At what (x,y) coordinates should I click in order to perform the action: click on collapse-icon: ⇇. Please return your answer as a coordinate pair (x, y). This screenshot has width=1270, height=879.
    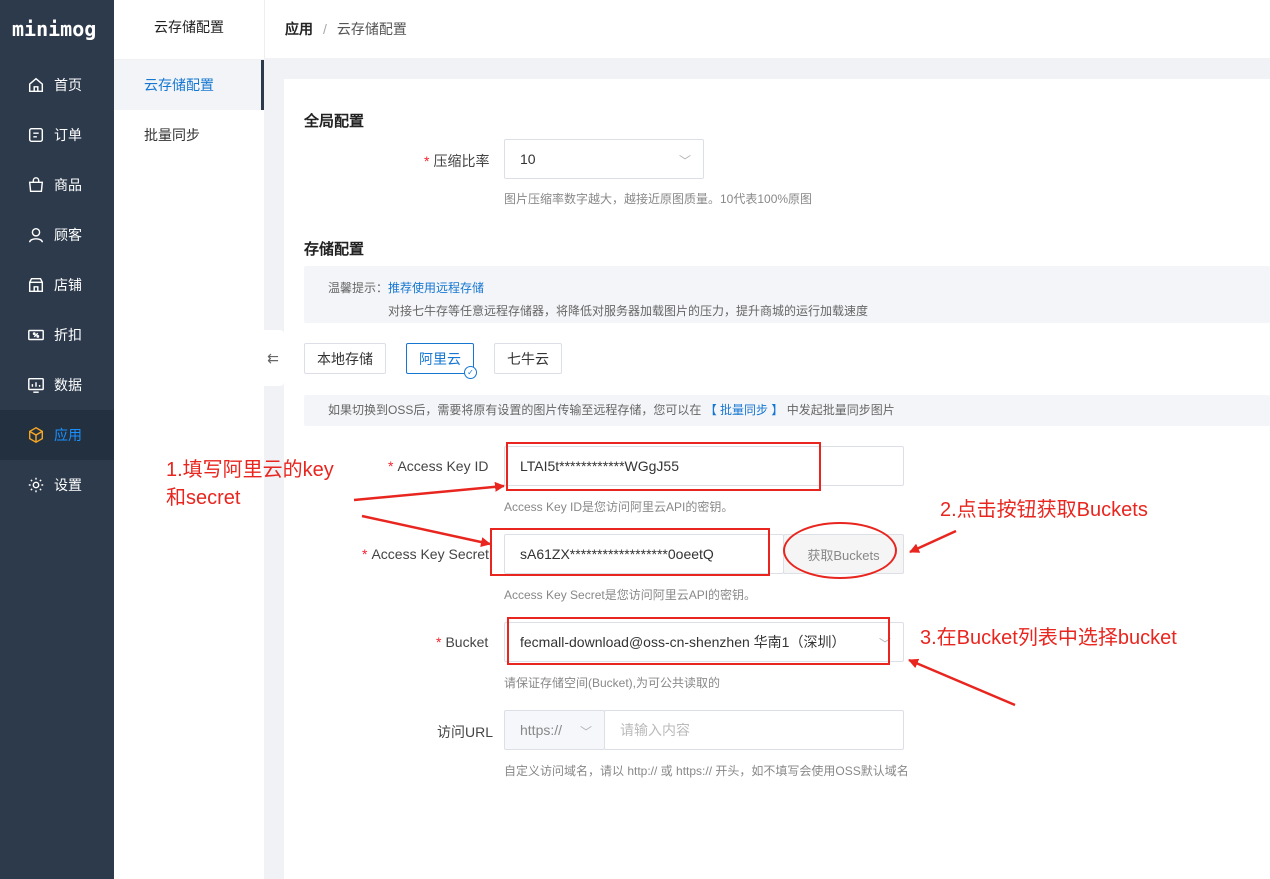
    Looking at the image, I should click on (273, 357).